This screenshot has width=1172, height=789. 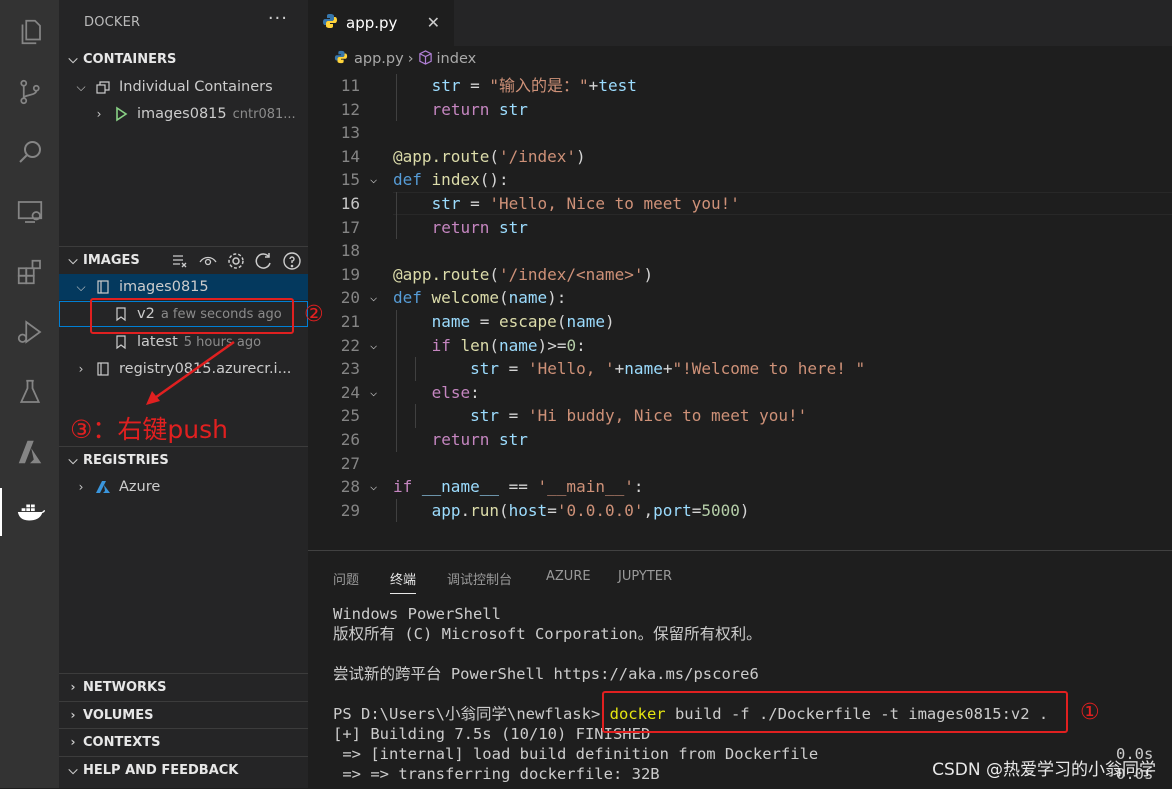 What do you see at coordinates (190, 372) in the screenshot?
I see `annotation-arrow` at bounding box center [190, 372].